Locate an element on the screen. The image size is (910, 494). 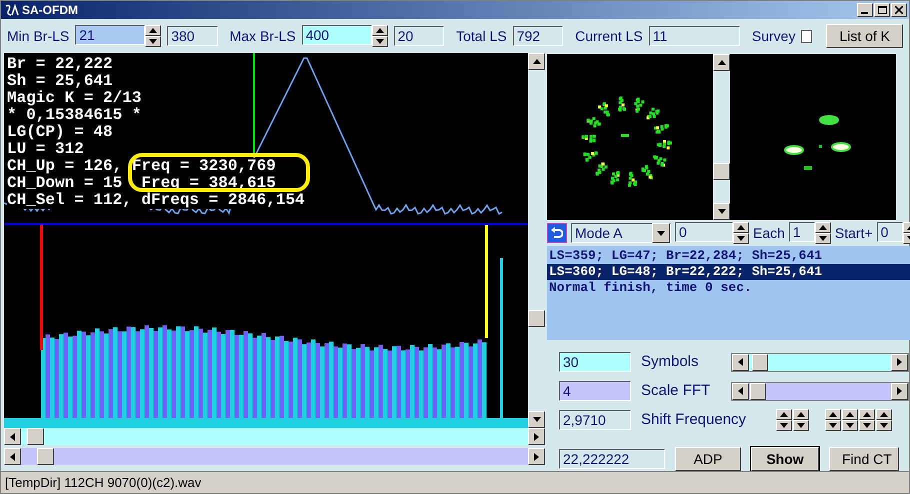
undo-icon is located at coordinates (557, 233).